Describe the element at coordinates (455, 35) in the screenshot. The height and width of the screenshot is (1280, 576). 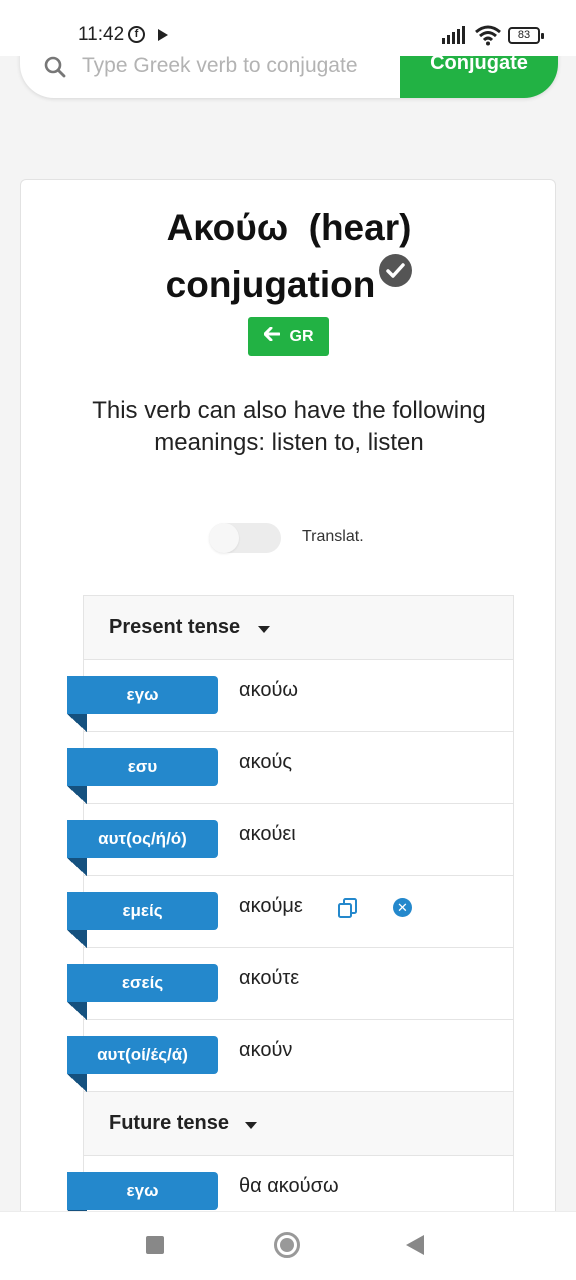
I see `signal-icon` at that location.